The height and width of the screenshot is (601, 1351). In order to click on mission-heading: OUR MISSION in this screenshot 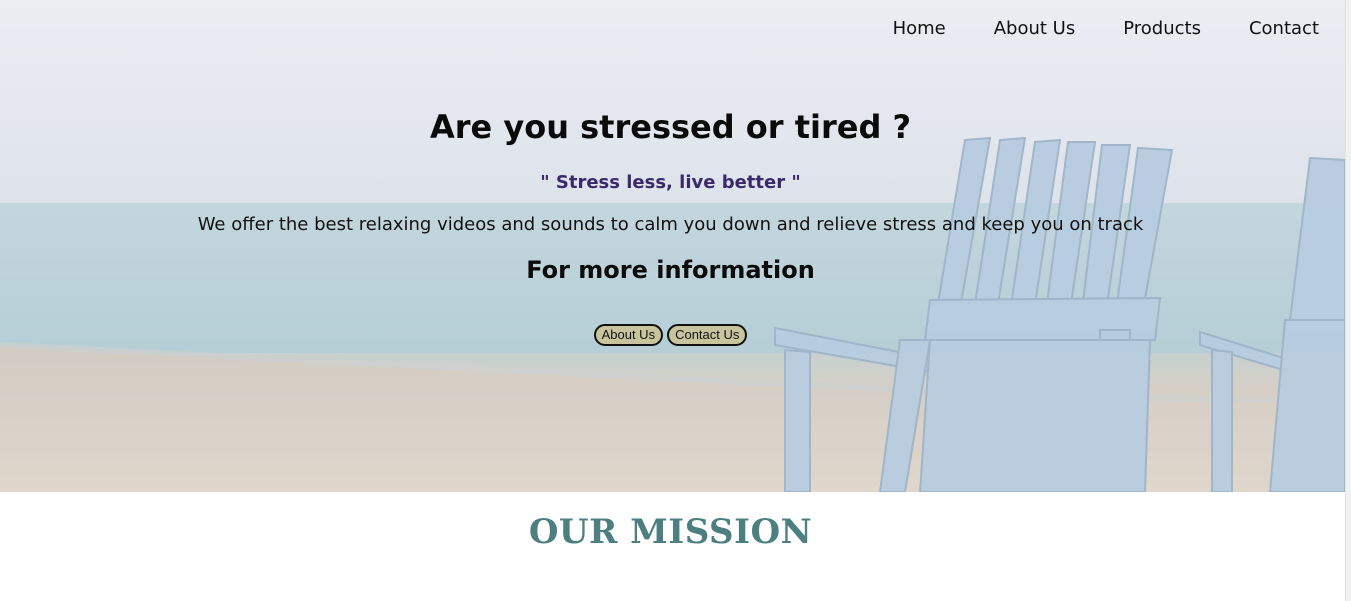, I will do `click(670, 532)`.